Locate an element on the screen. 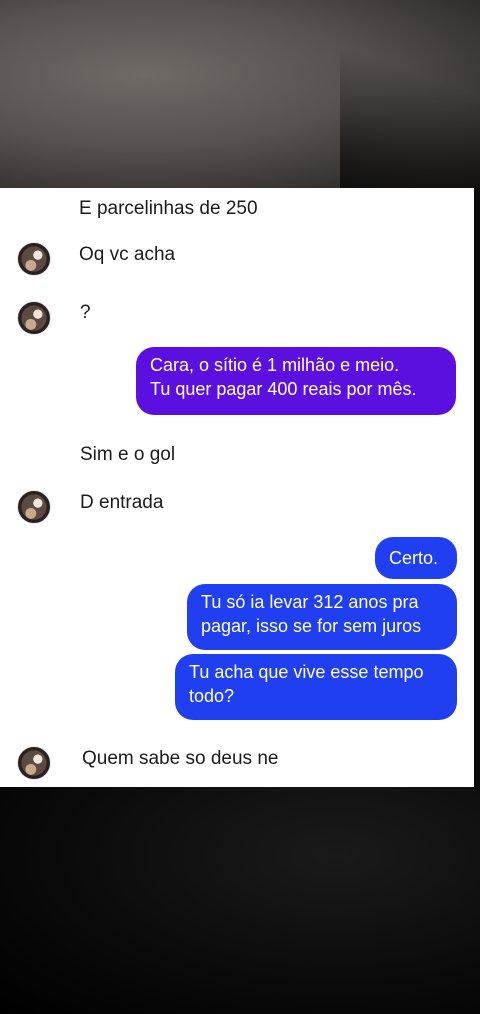 The width and height of the screenshot is (480, 1014). received-message: Quem sabe so deus ne is located at coordinates (180, 758).